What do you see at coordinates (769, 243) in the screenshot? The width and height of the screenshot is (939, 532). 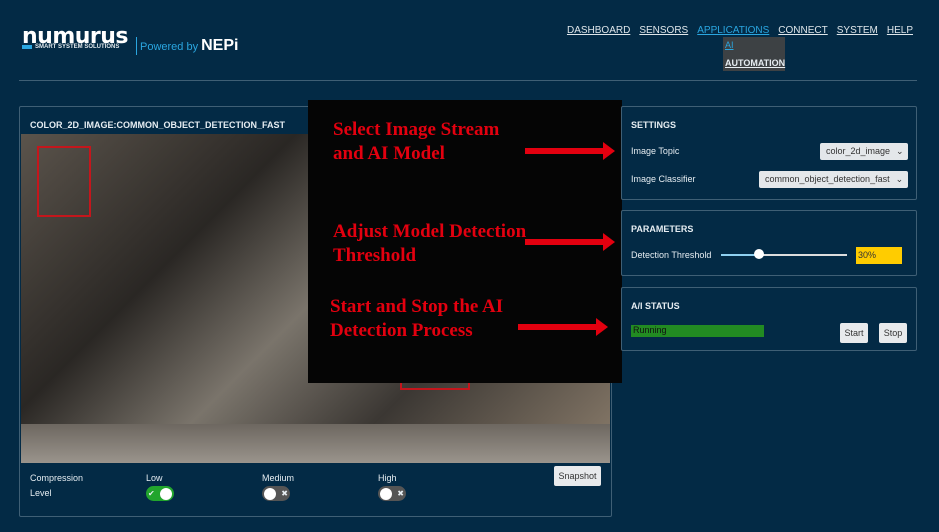 I see `parameters-panel: PARAMETERS Detection Threshold 30%` at bounding box center [769, 243].